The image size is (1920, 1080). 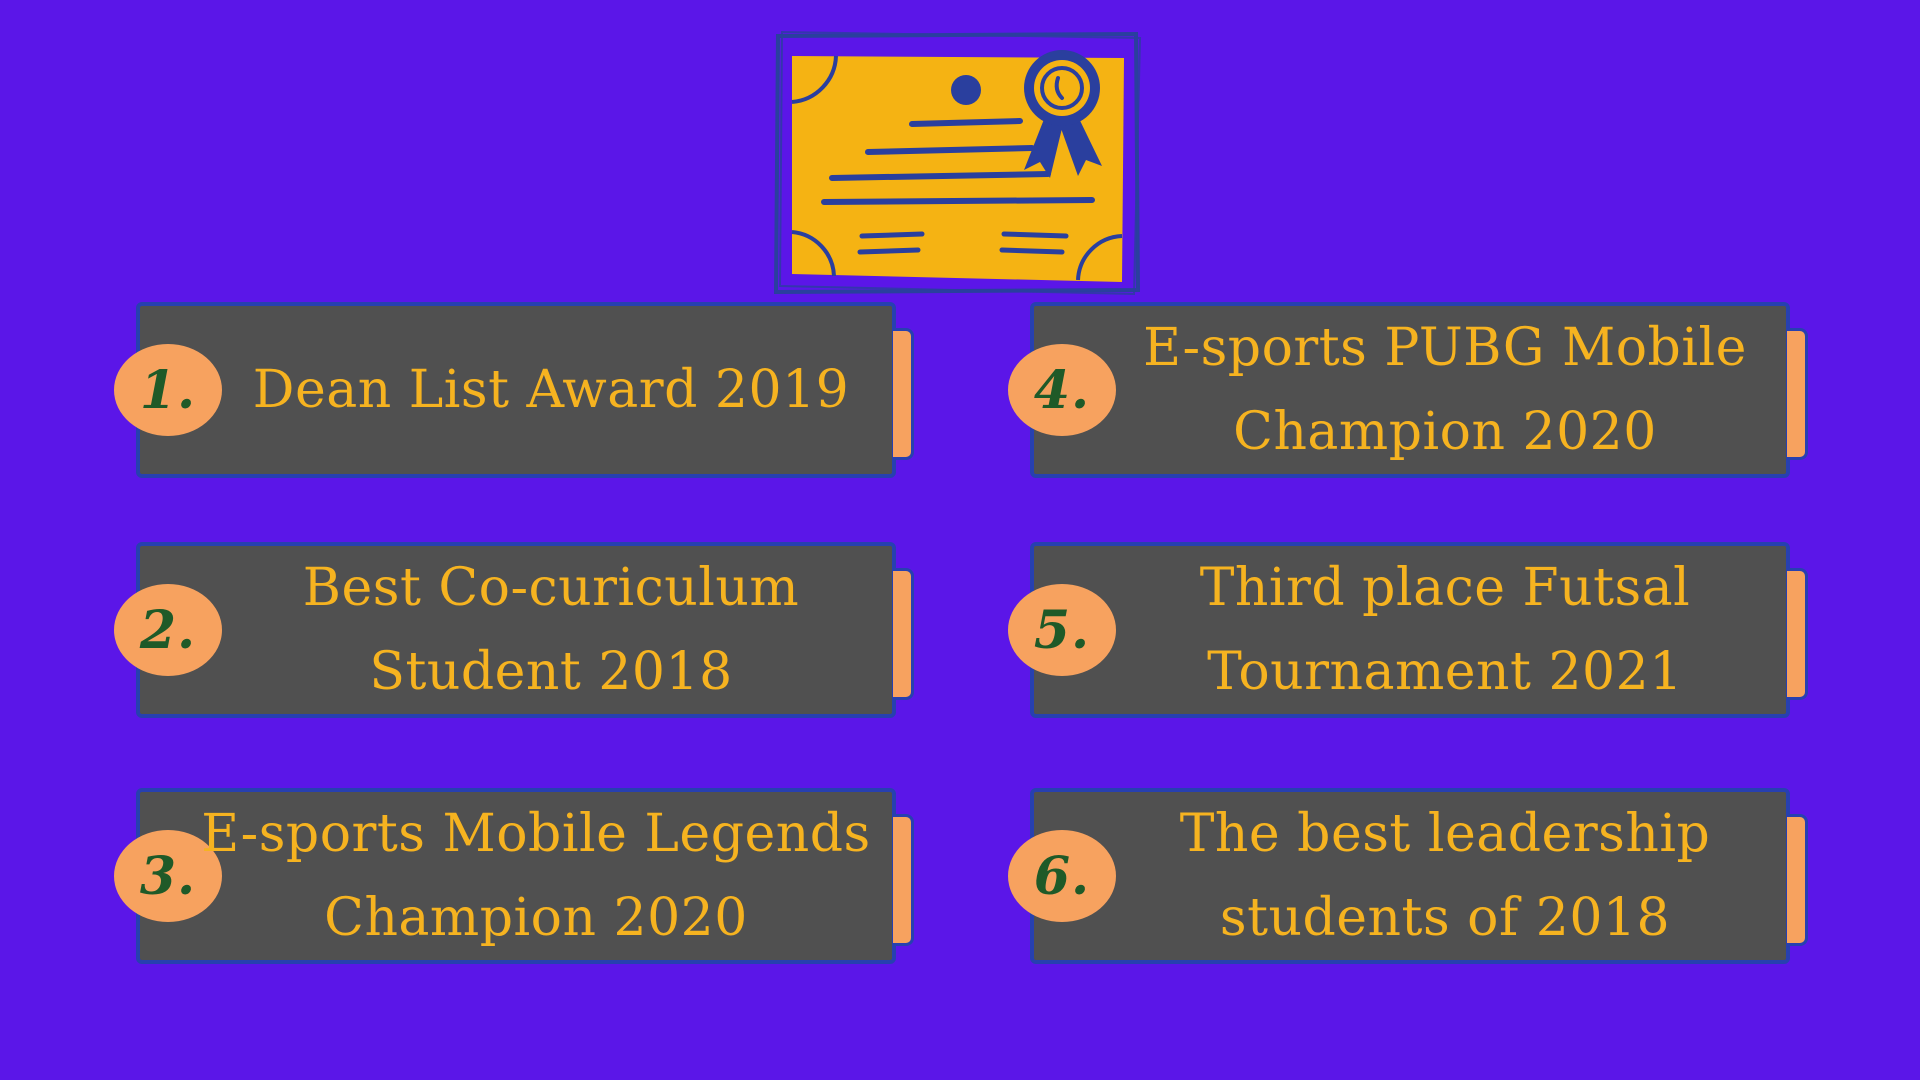 What do you see at coordinates (1062, 876) in the screenshot?
I see `award-number-badge: 6.` at bounding box center [1062, 876].